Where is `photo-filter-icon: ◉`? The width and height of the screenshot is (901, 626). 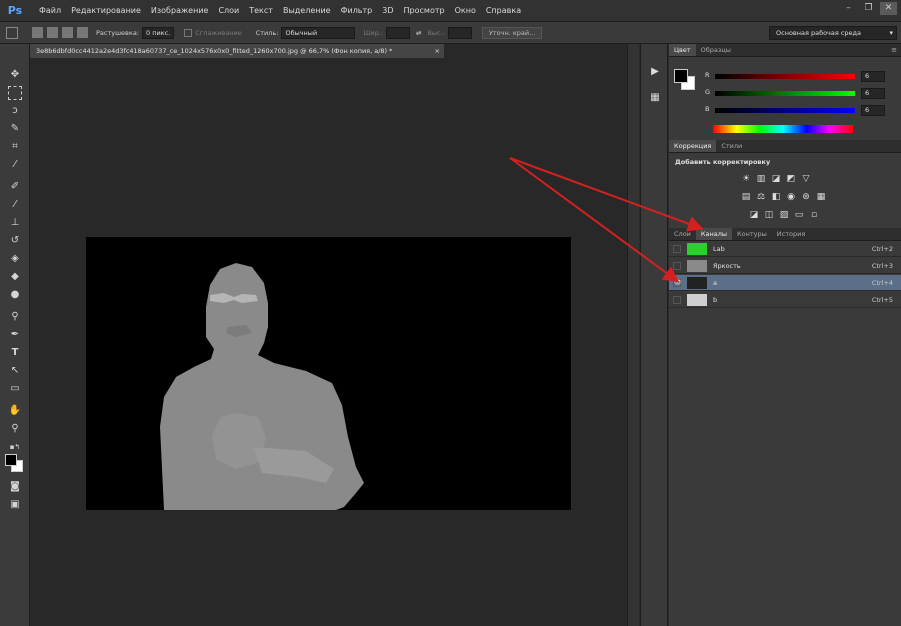 photo-filter-icon: ◉ is located at coordinates (791, 197).